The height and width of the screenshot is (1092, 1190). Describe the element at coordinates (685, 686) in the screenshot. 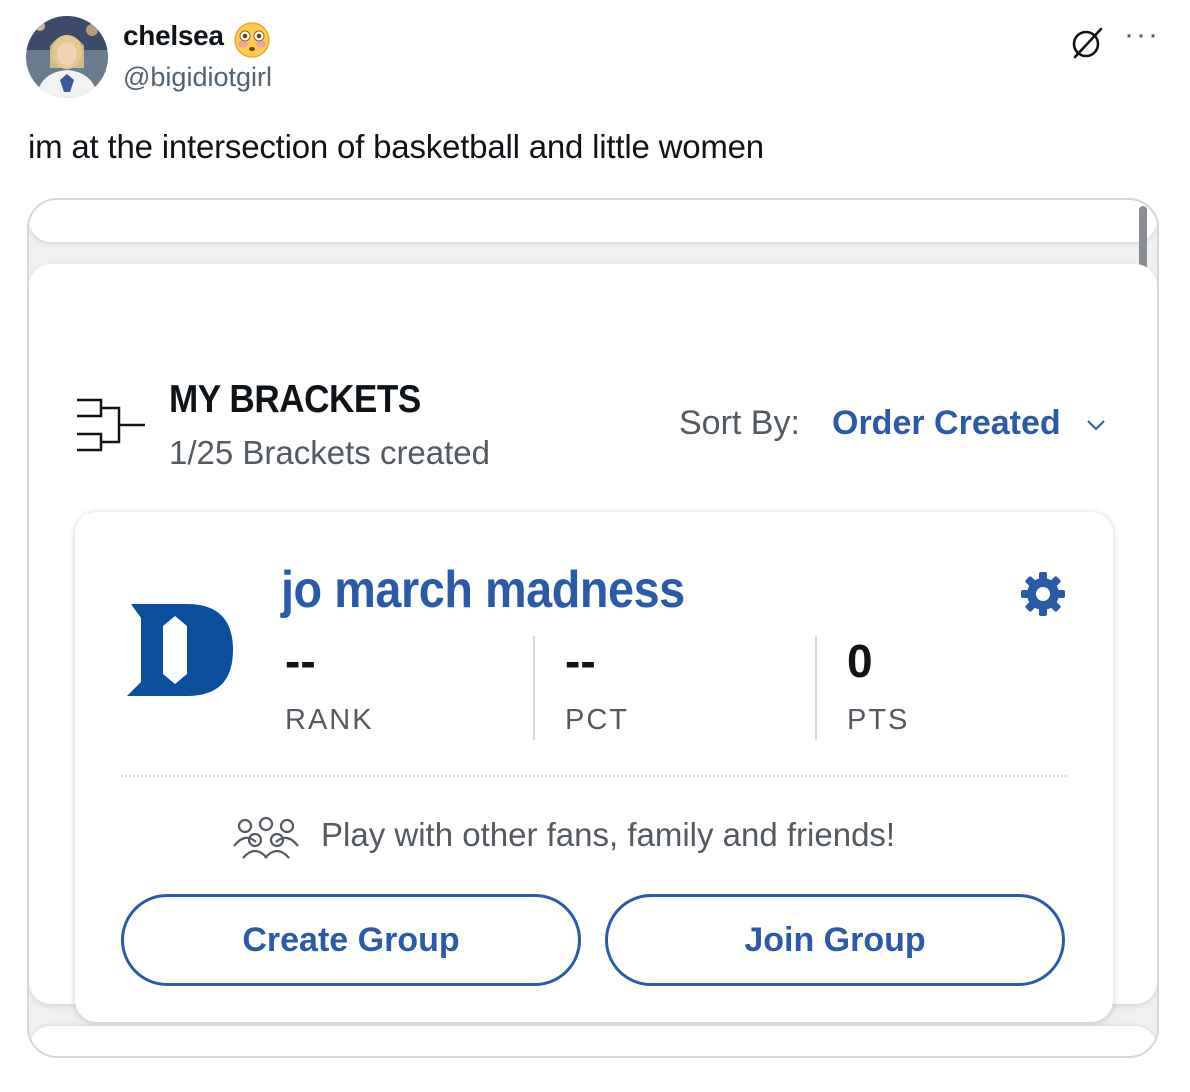

I see `pct-stat: -- PCT` at that location.